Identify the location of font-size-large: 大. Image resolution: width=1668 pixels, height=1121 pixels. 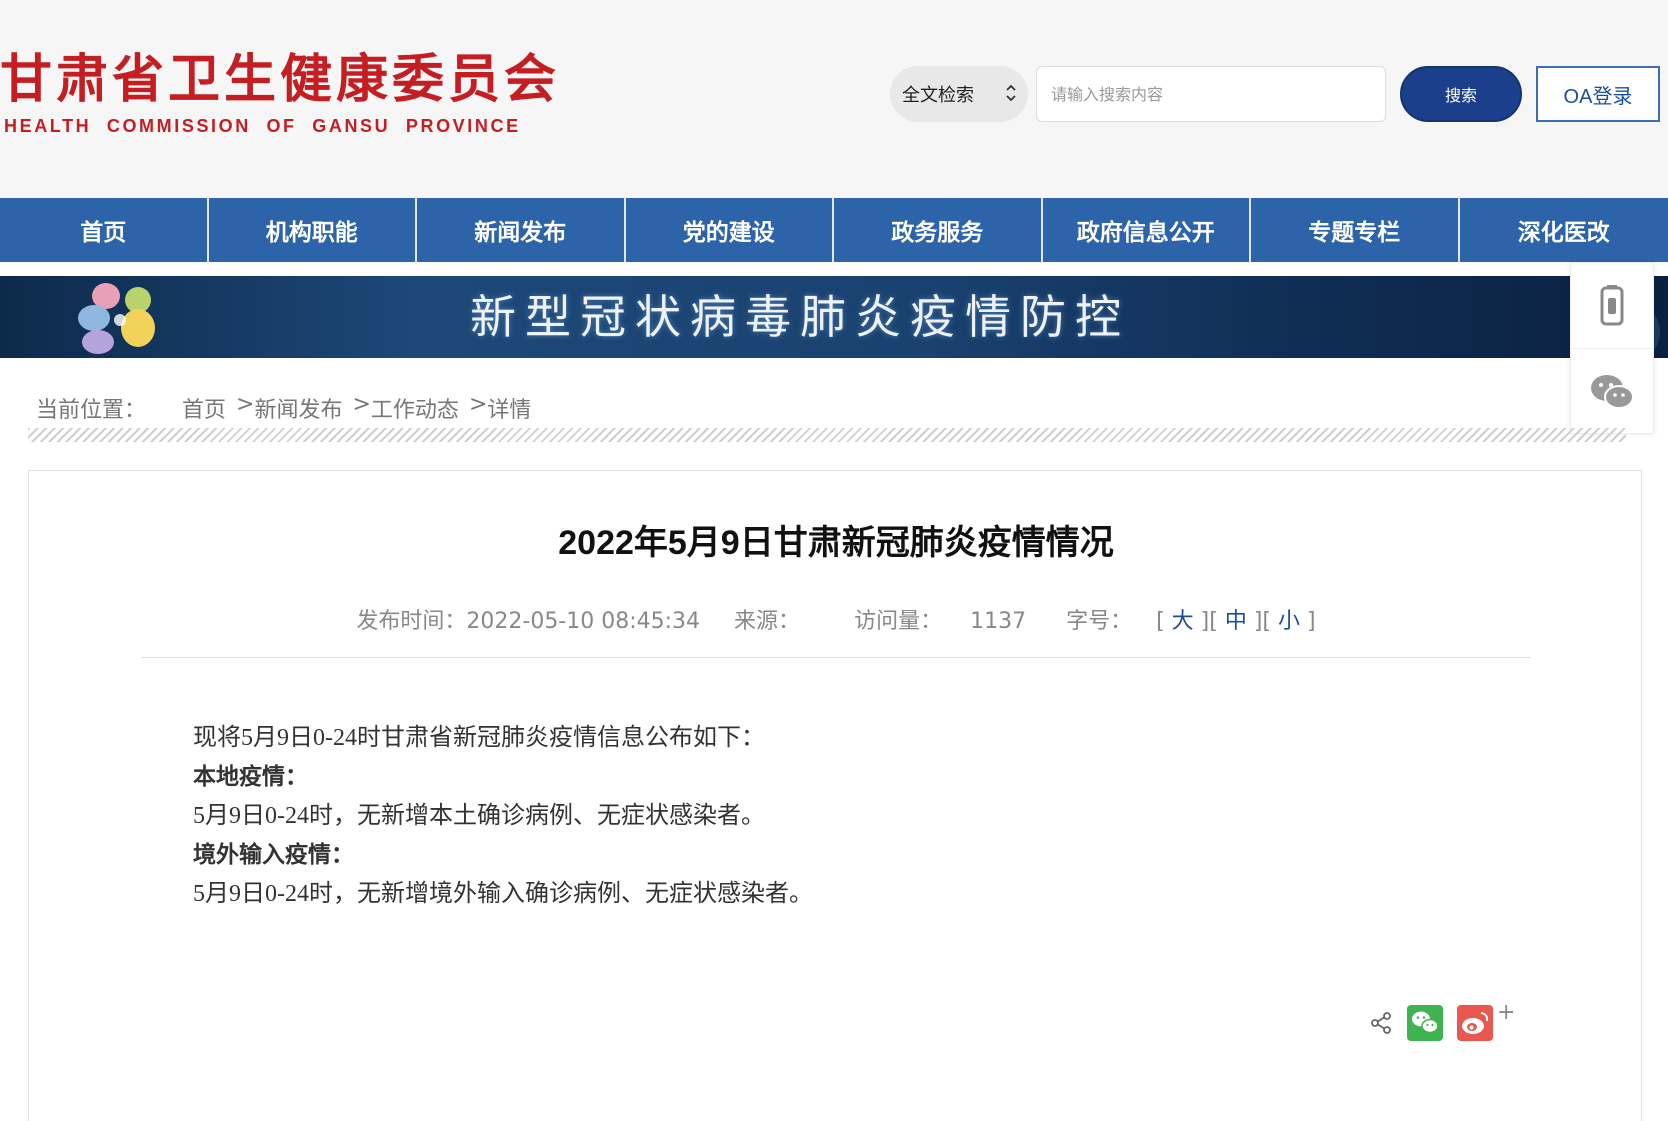
(1183, 621).